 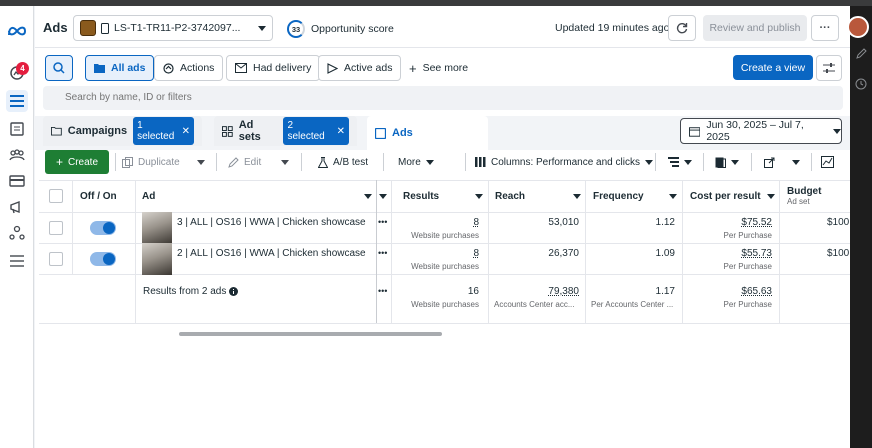 What do you see at coordinates (635, 196) in the screenshot?
I see `column-header-frequency: Frequency` at bounding box center [635, 196].